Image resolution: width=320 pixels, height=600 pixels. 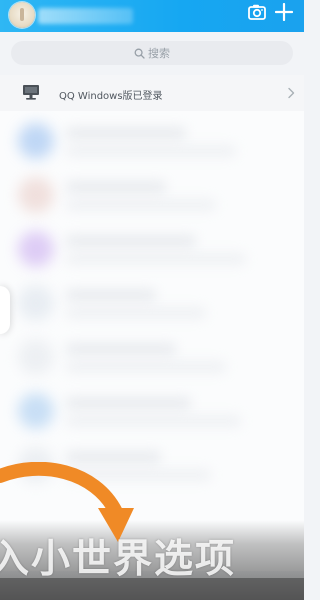 What do you see at coordinates (257, 12) in the screenshot?
I see `camera-icon` at bounding box center [257, 12].